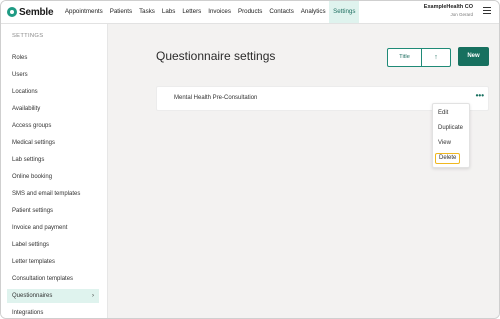  What do you see at coordinates (53, 262) in the screenshot?
I see `sidebar-item-letter-templates: Letter templates` at bounding box center [53, 262].